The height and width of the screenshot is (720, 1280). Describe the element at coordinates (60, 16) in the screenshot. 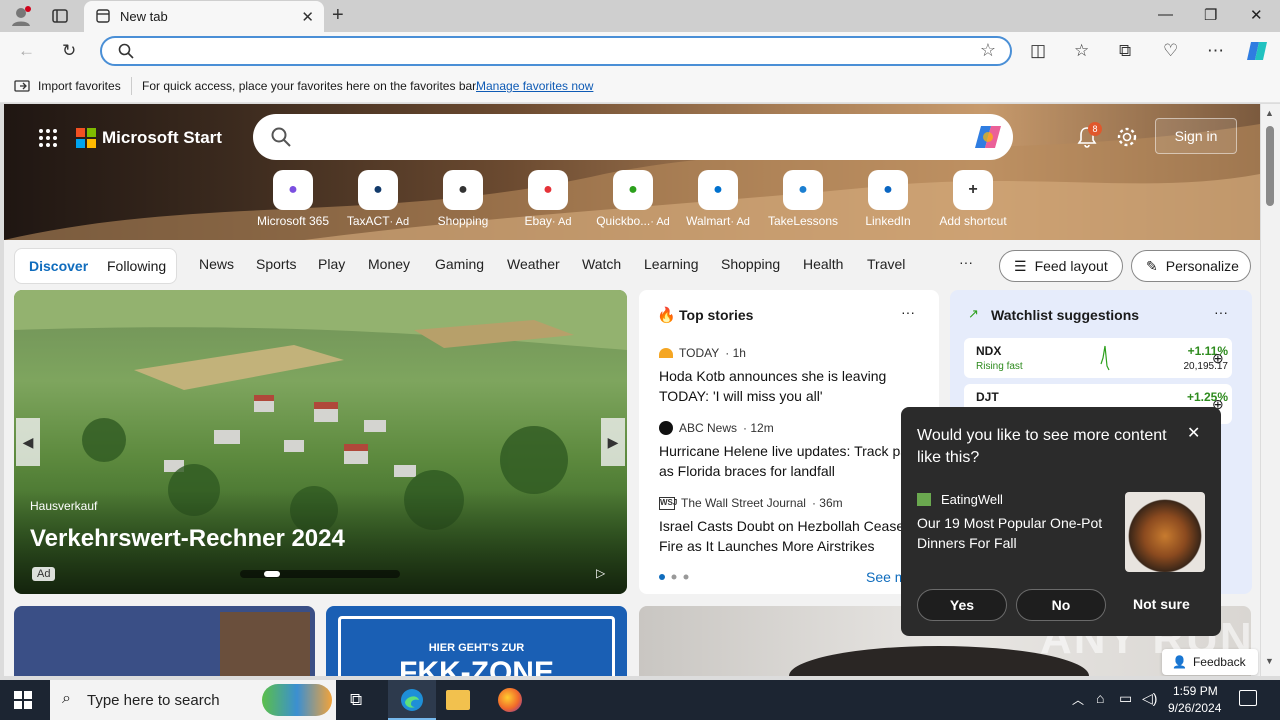

I see `tab-actions-icon` at that location.